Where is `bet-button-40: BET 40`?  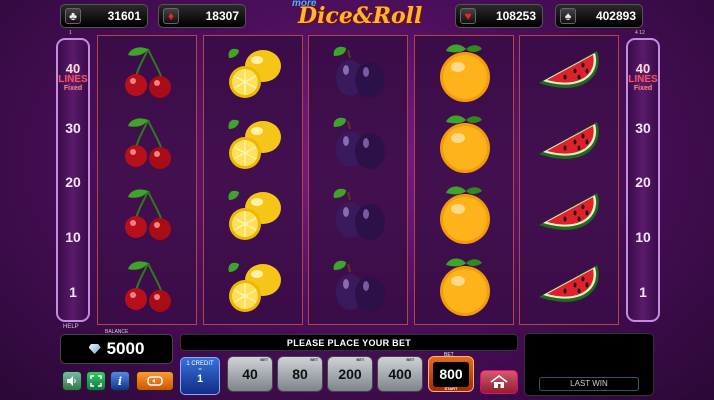 bet-button-40: BET 40 is located at coordinates (250, 374).